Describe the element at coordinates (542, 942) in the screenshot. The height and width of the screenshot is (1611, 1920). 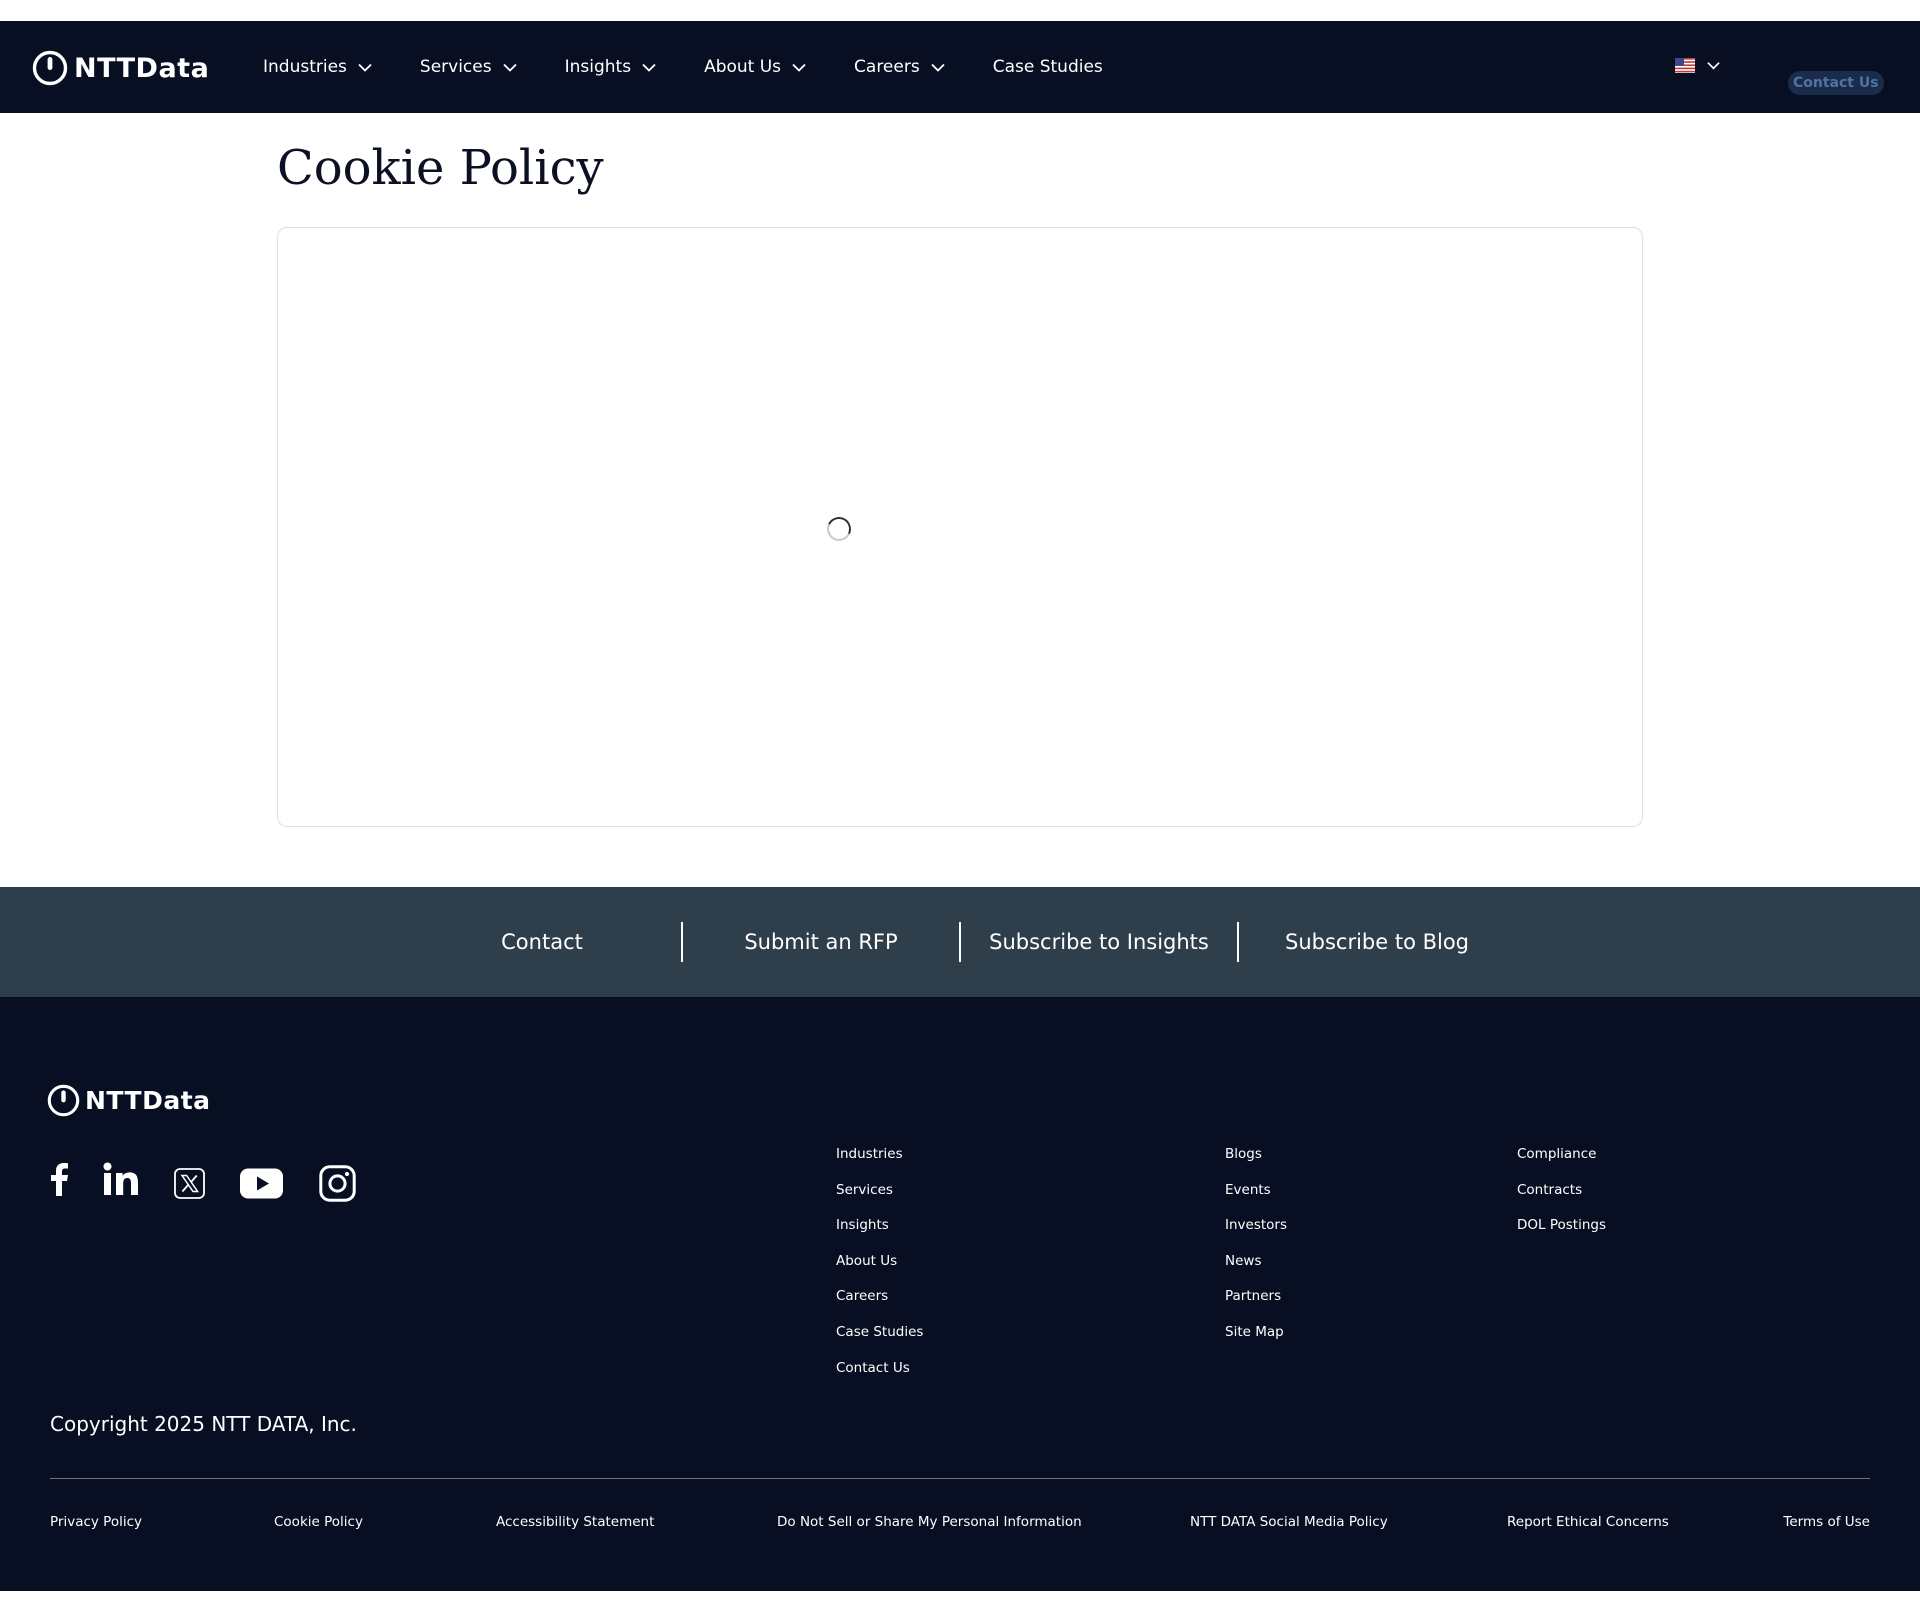
I see `cta-contact: Contact` at that location.